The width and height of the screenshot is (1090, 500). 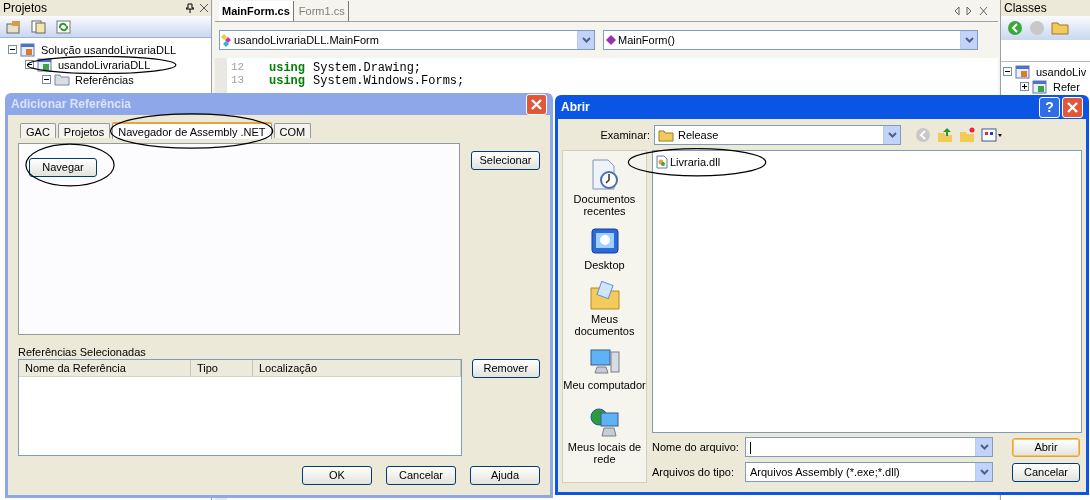 What do you see at coordinates (292, 130) in the screenshot?
I see `dialog-tab: COM` at bounding box center [292, 130].